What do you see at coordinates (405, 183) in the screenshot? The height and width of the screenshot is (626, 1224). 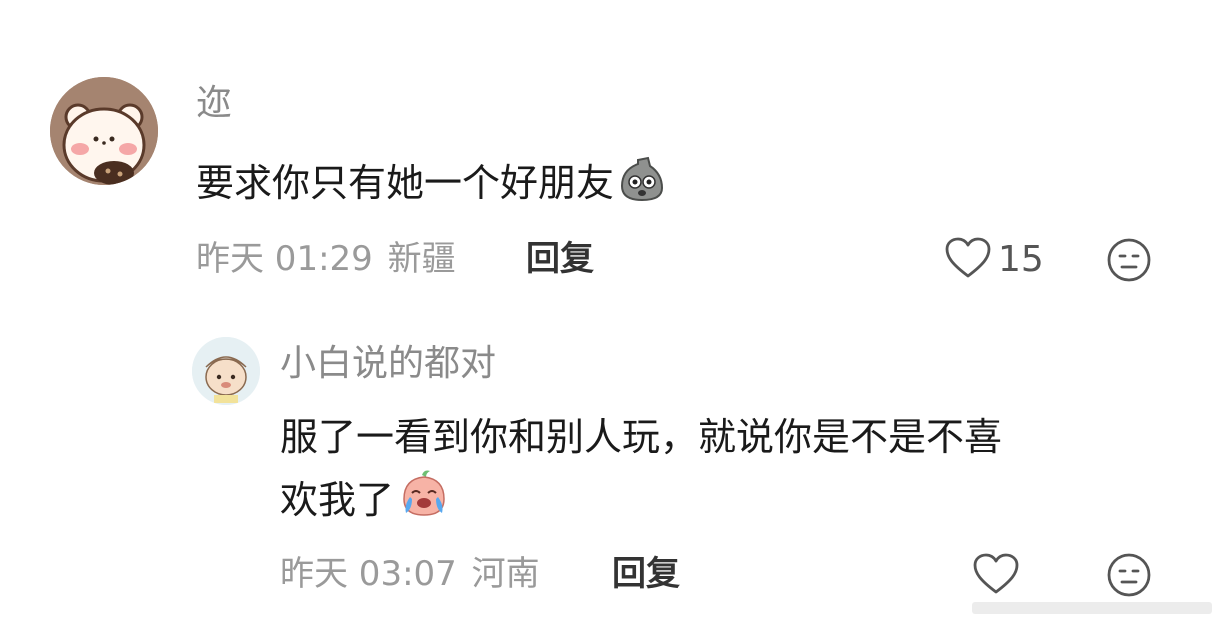 I see `comment-text: 要求你只有她一个好朋友` at bounding box center [405, 183].